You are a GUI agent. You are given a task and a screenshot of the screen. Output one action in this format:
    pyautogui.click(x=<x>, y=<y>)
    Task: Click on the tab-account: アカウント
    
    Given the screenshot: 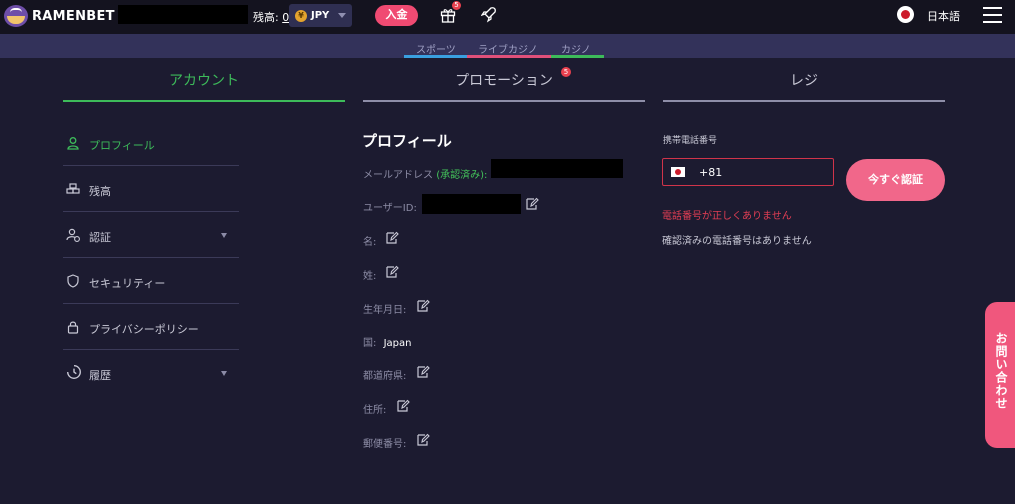 What is the action you would take?
    pyautogui.click(x=204, y=80)
    